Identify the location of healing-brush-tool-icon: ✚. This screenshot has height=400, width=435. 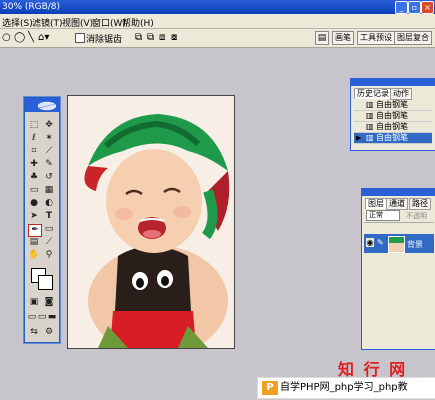
(34, 164).